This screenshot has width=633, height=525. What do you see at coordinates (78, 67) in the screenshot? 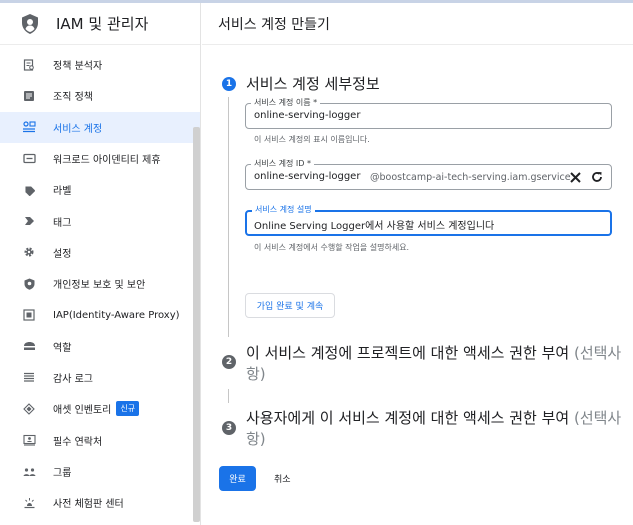
I see `sidebar-item-label: 정책 분석자` at bounding box center [78, 67].